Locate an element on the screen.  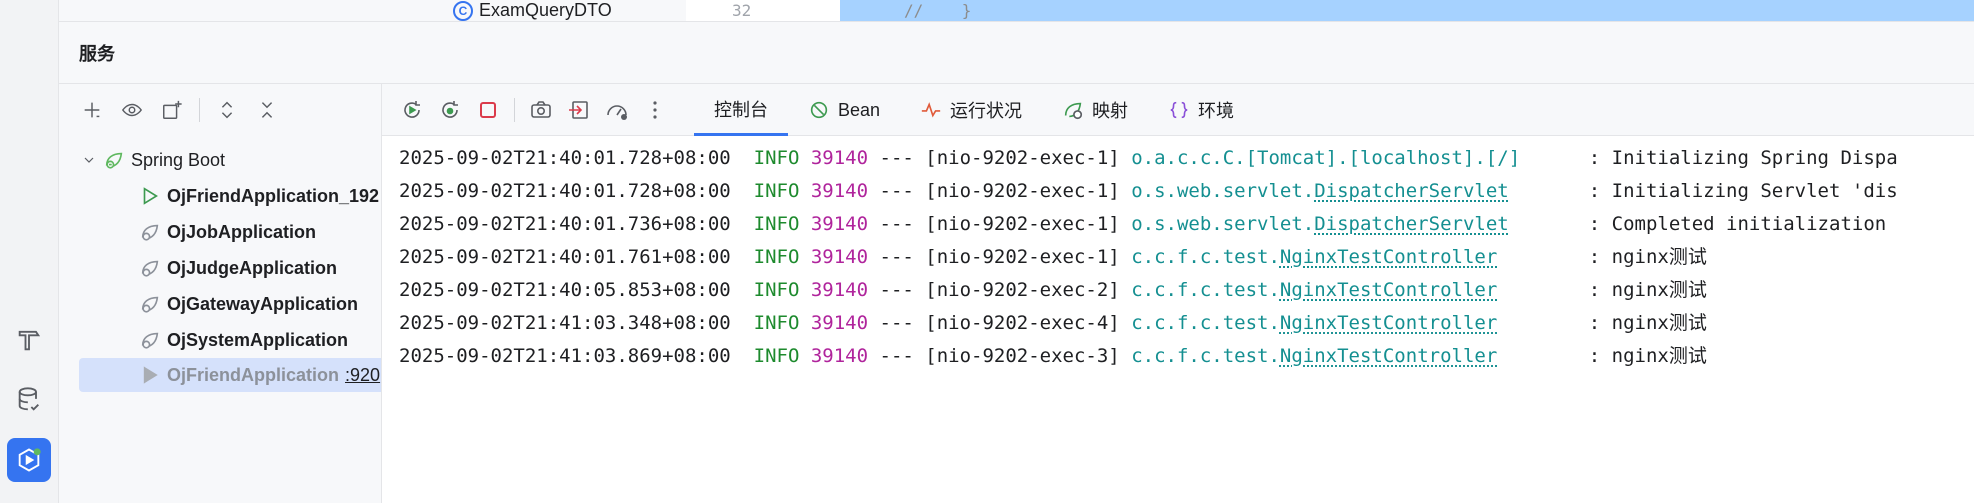
tree-item-service: OjJudgeApplication is located at coordinates (238, 268).